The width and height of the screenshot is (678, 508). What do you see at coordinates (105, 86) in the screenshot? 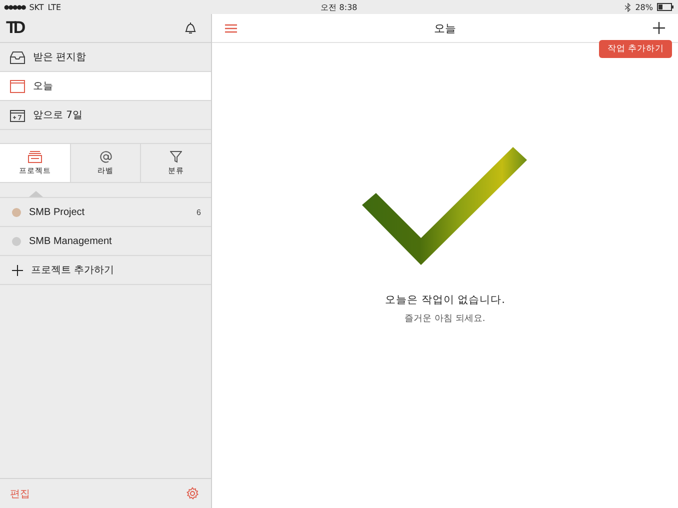
I see `nav-item: 오늘` at bounding box center [105, 86].